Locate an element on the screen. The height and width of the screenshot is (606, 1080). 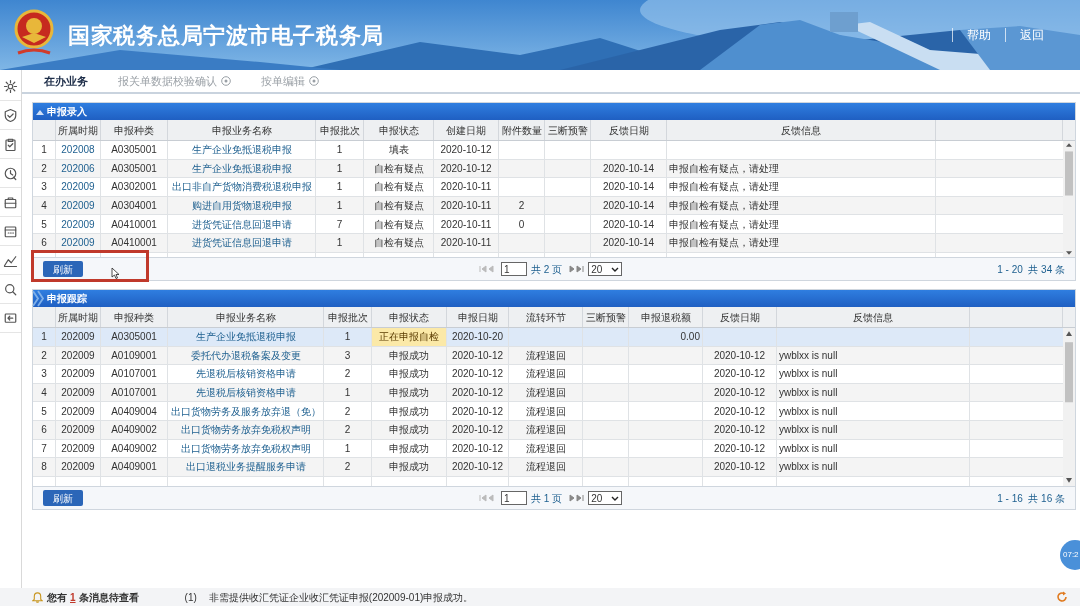
notice-text: 条消息待查看 is located at coordinates (108, 597).